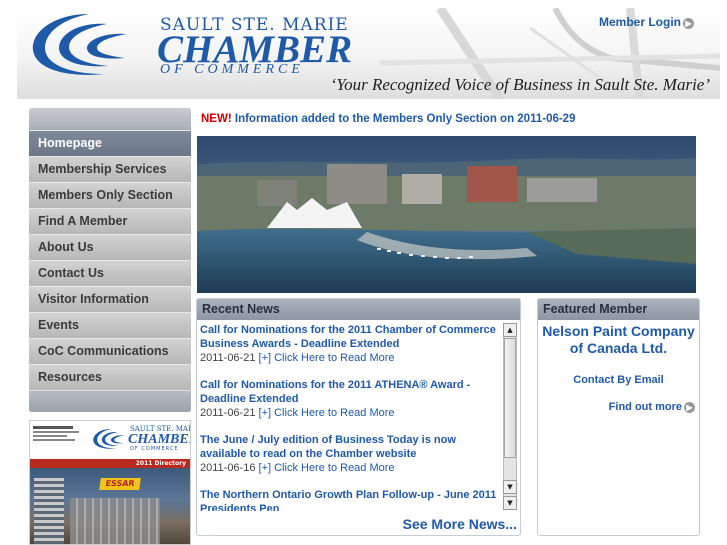 This screenshot has height=545, width=727. What do you see at coordinates (110, 247) in the screenshot?
I see `nav-item-about-us: About Us` at bounding box center [110, 247].